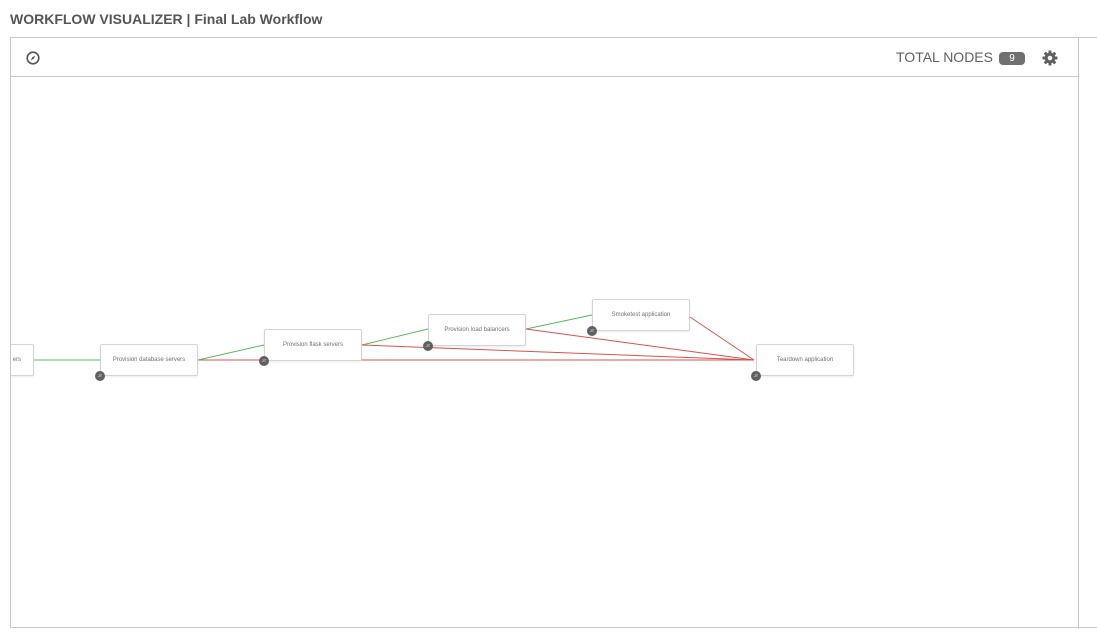 This screenshot has height=642, width=1097. Describe the element at coordinates (477, 330) in the screenshot. I see `workflow-node: Provision load balancers` at that location.